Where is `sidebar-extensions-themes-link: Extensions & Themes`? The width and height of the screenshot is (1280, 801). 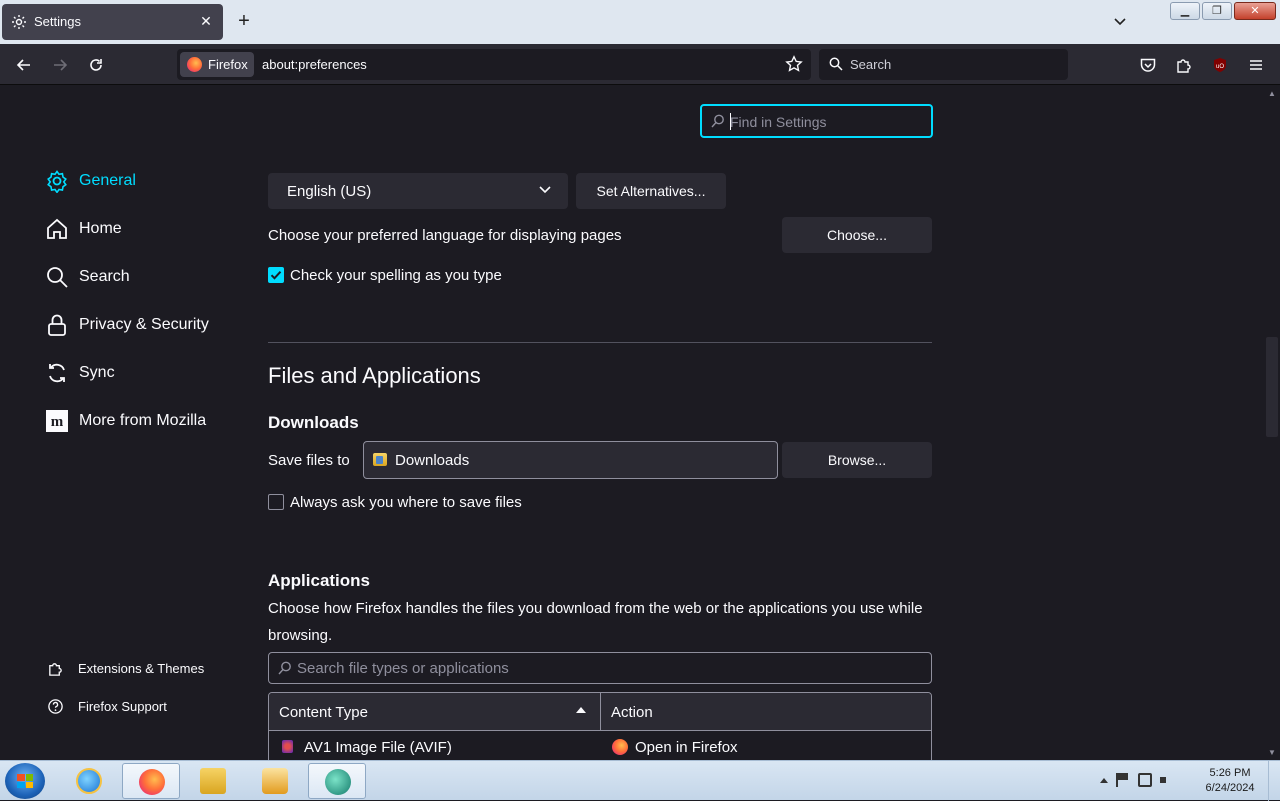 sidebar-extensions-themes-link: Extensions & Themes is located at coordinates (125, 668).